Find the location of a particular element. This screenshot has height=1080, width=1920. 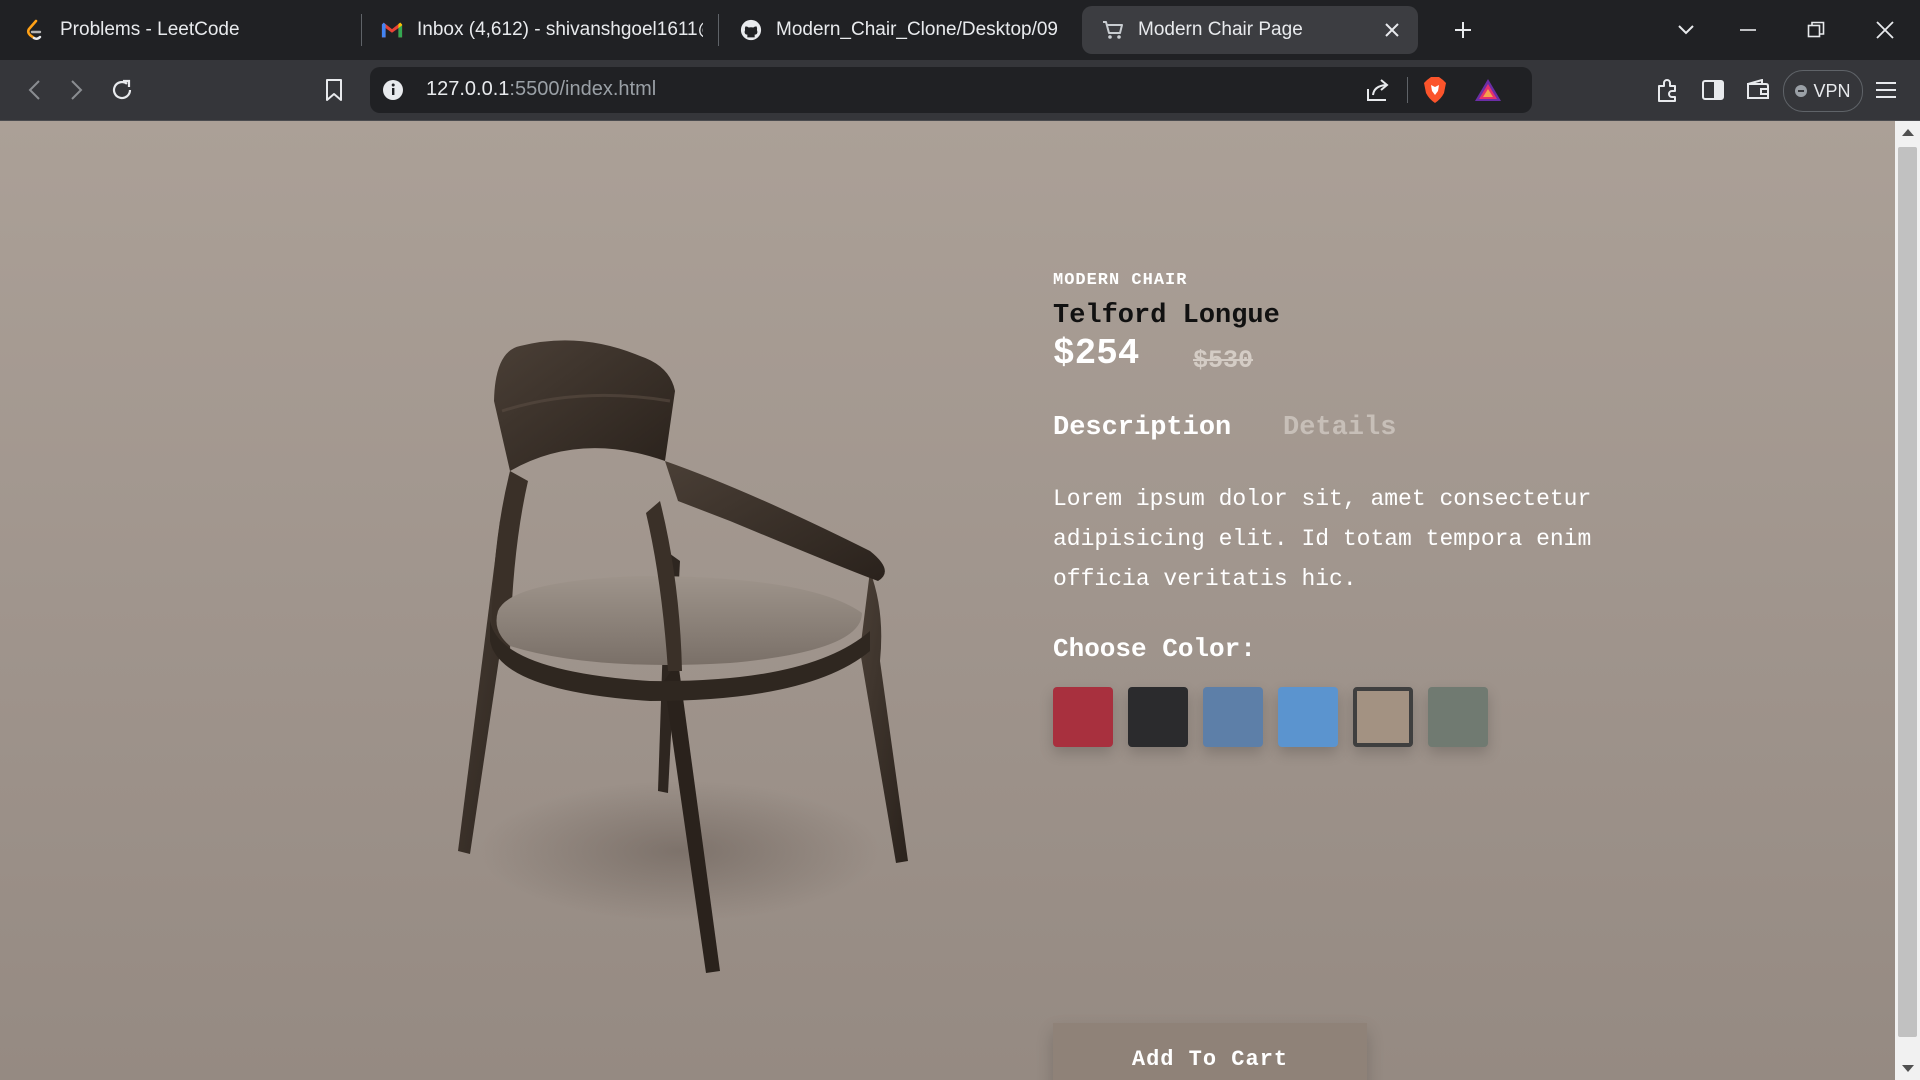

vpn-status-icon is located at coordinates (1801, 91).